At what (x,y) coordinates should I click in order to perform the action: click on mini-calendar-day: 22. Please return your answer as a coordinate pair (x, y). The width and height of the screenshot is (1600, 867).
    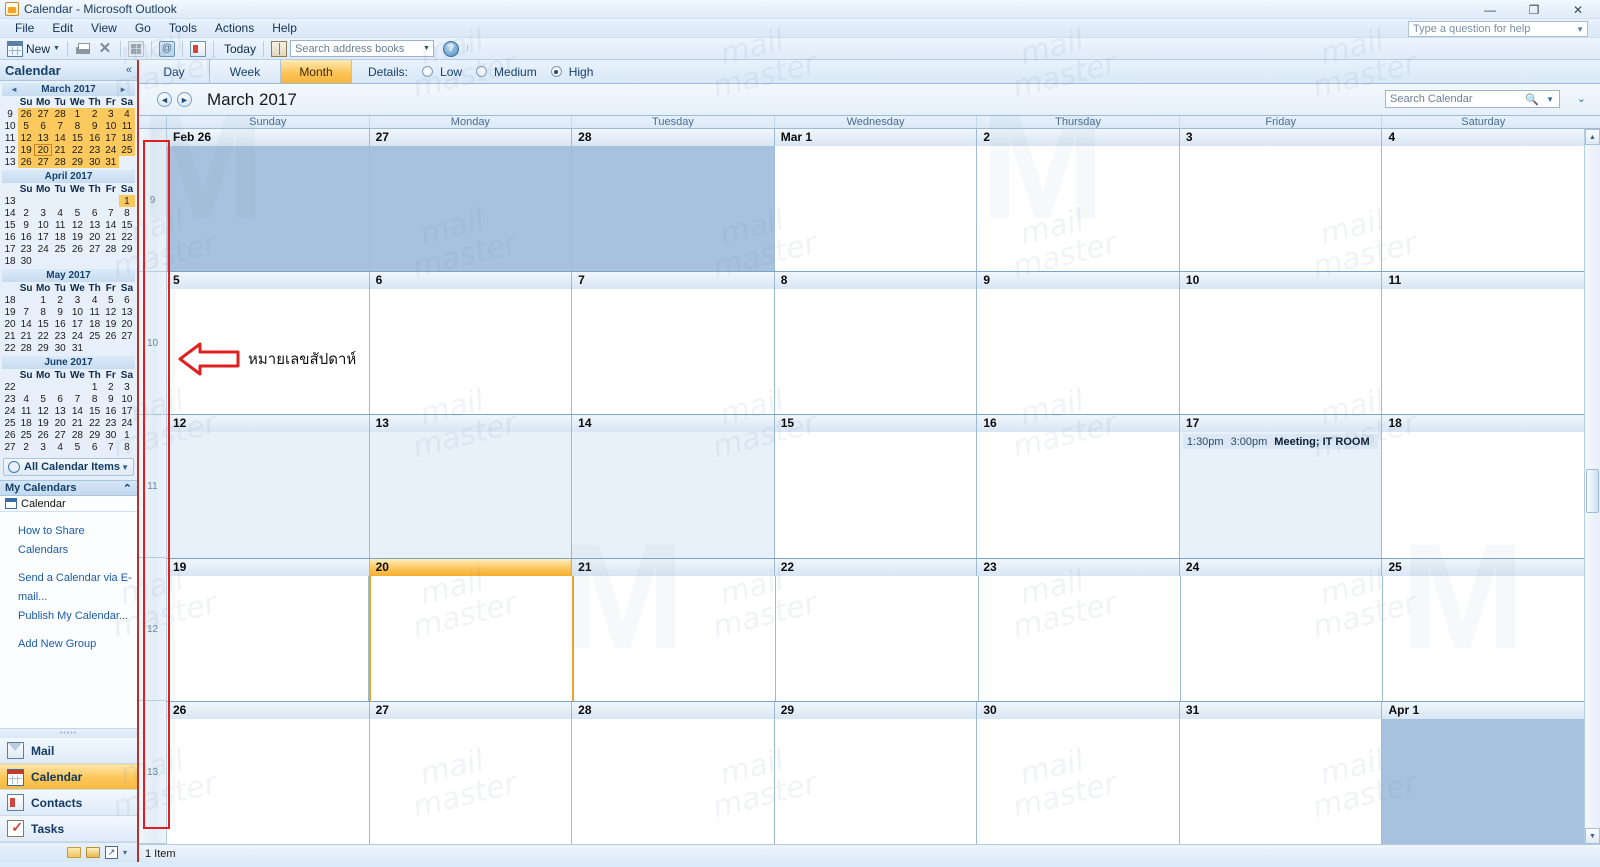
    Looking at the image, I should click on (95, 423).